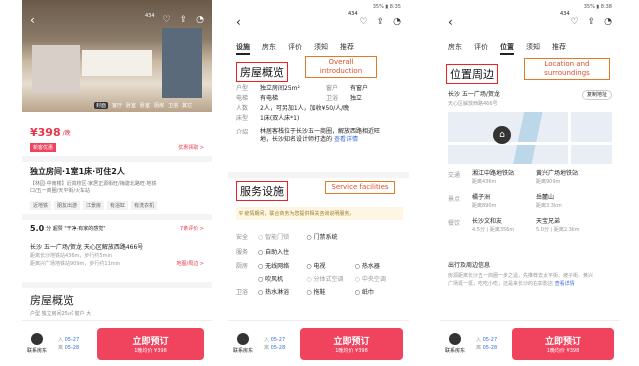 This screenshot has height=366, width=639. I want to click on notice-text: 疫情期间，联合商务为您提供相关咨询说明服务。, so click(299, 214).